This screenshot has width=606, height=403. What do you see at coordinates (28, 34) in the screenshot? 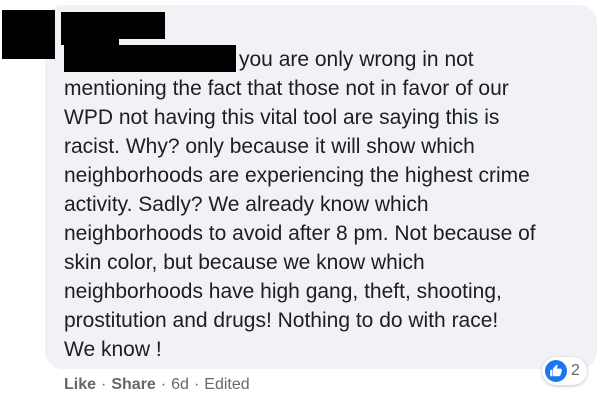
I see `avatar-redacted` at bounding box center [28, 34].